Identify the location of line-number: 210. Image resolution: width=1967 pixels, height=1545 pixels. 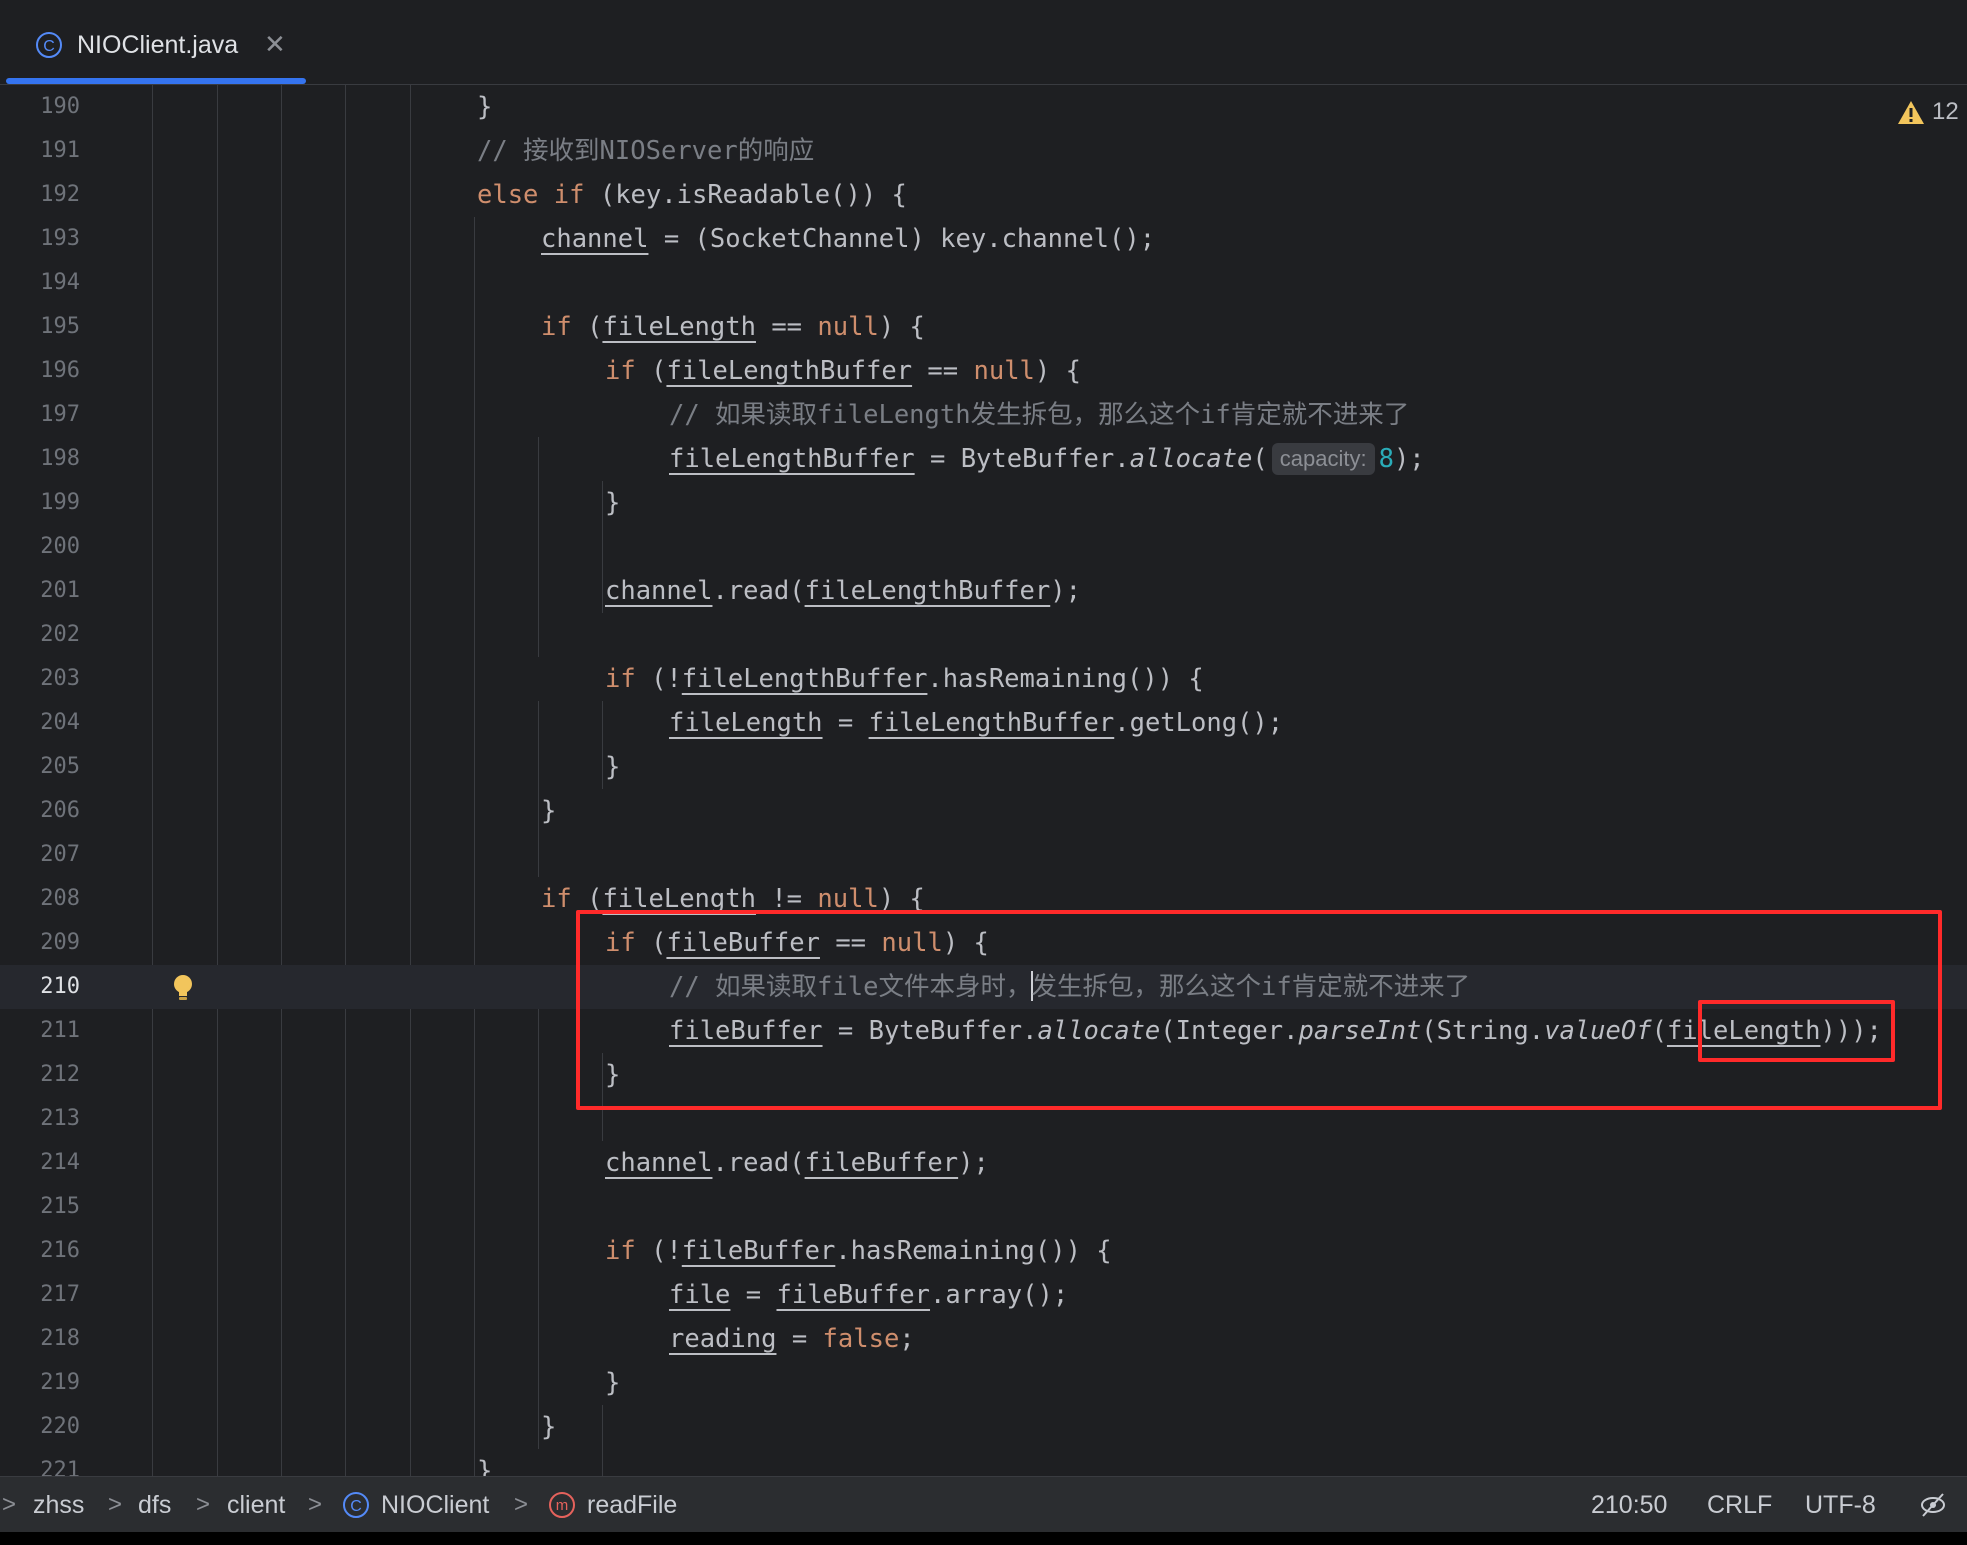
(60, 986).